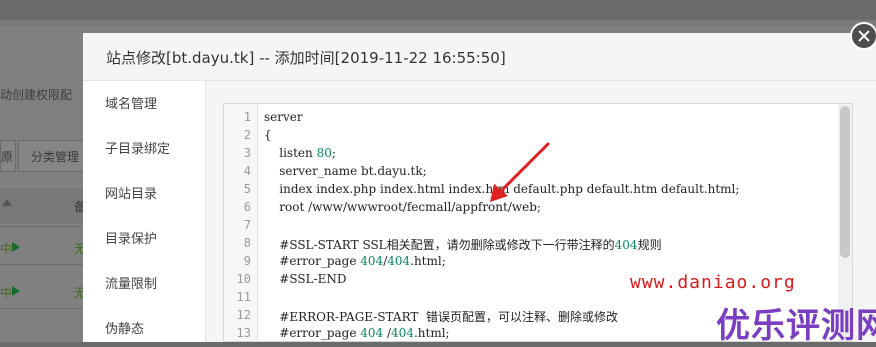  Describe the element at coordinates (247, 243) in the screenshot. I see `line-number: 8` at that location.